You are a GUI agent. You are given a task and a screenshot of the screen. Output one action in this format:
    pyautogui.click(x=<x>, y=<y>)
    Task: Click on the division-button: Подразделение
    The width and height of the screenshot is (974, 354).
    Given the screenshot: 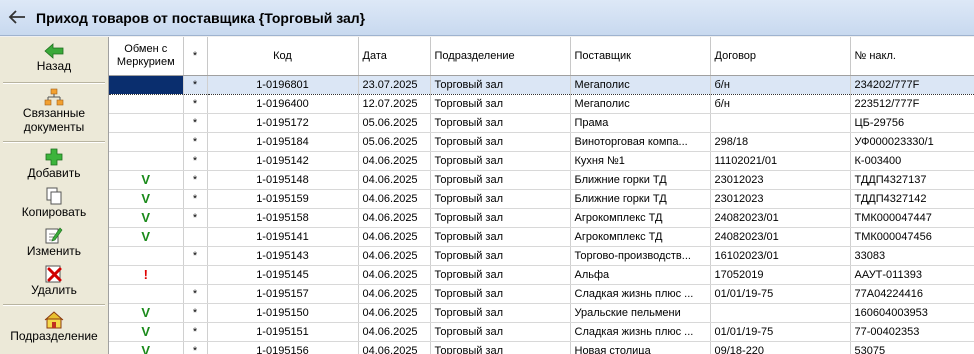 What is the action you would take?
    pyautogui.click(x=54, y=327)
    